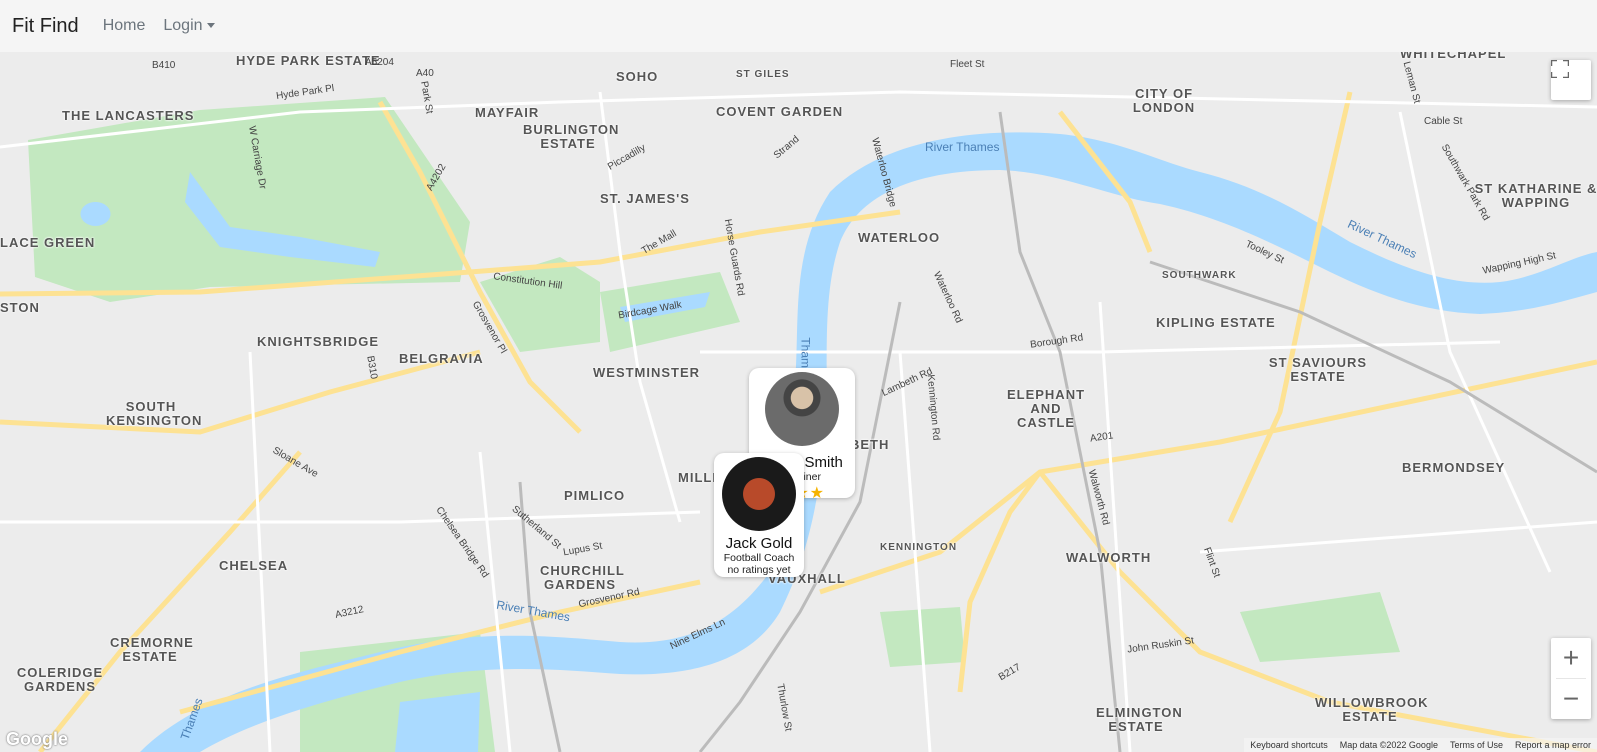 The image size is (1597, 752). Describe the element at coordinates (759, 570) in the screenshot. I see `rating-text: no ratings yet` at that location.